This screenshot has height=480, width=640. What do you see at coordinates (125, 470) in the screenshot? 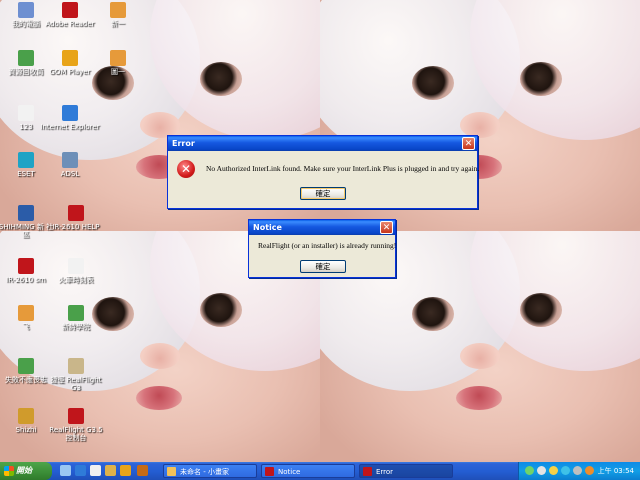
I see `media-player-icon` at bounding box center [125, 470].